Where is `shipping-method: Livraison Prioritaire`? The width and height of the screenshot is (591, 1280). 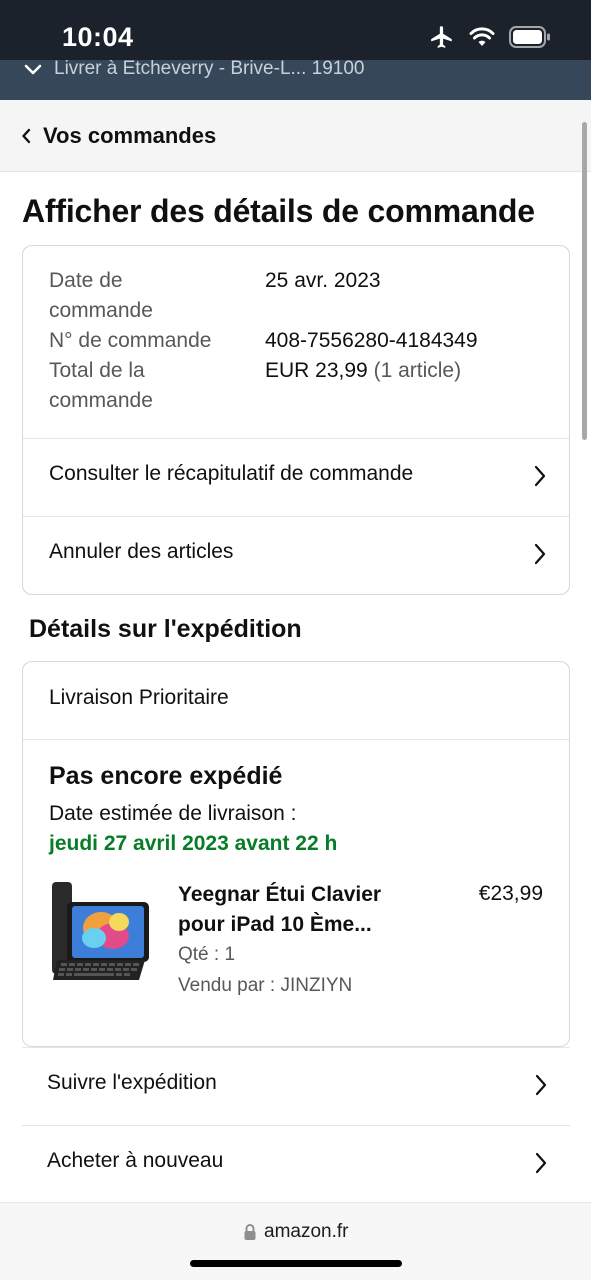
shipping-method: Livraison Prioritaire is located at coordinates (139, 697).